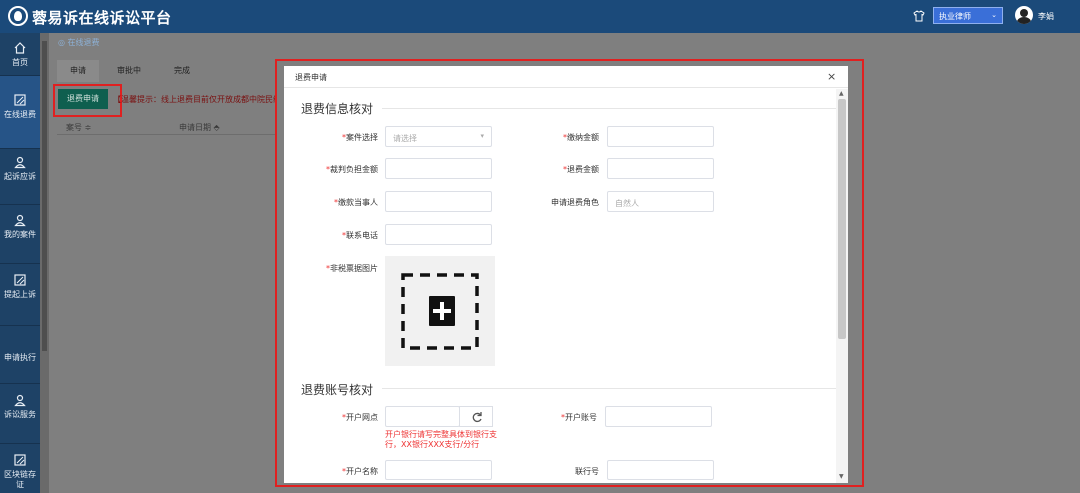 The height and width of the screenshot is (493, 1080). What do you see at coordinates (405, 138) in the screenshot?
I see `case-select-placeholder: 请选择` at bounding box center [405, 138].